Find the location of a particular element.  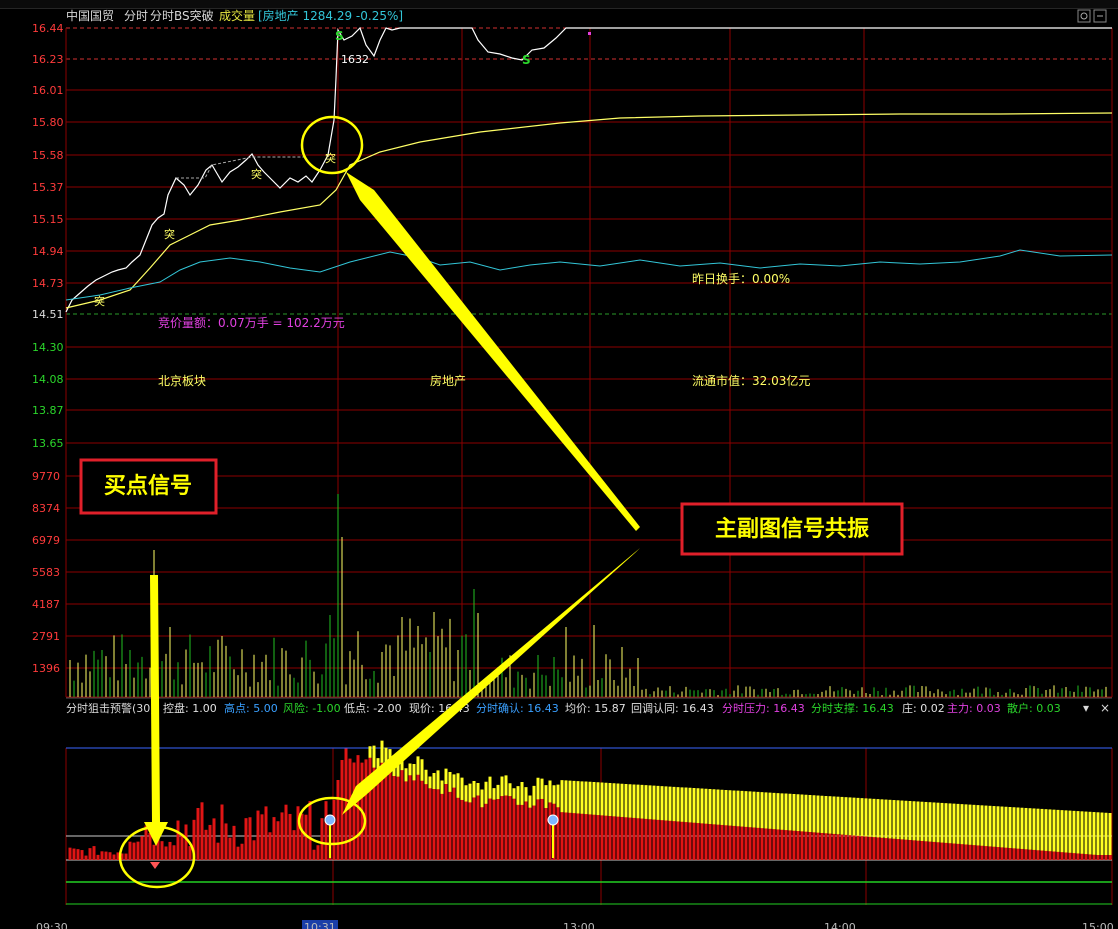

tu-signal-4: 突 is located at coordinates (330, 158).